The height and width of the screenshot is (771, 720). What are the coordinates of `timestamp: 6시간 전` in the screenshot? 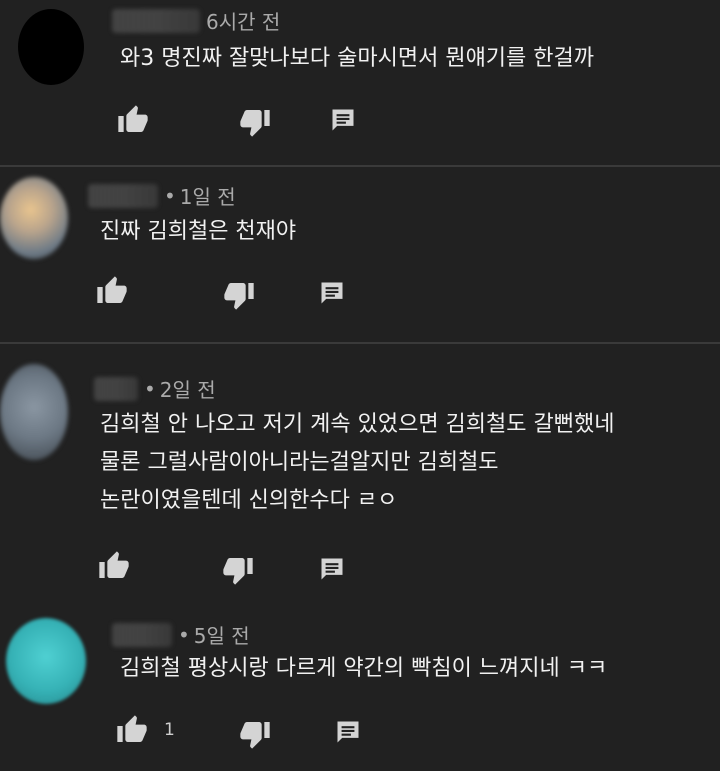 It's located at (243, 22).